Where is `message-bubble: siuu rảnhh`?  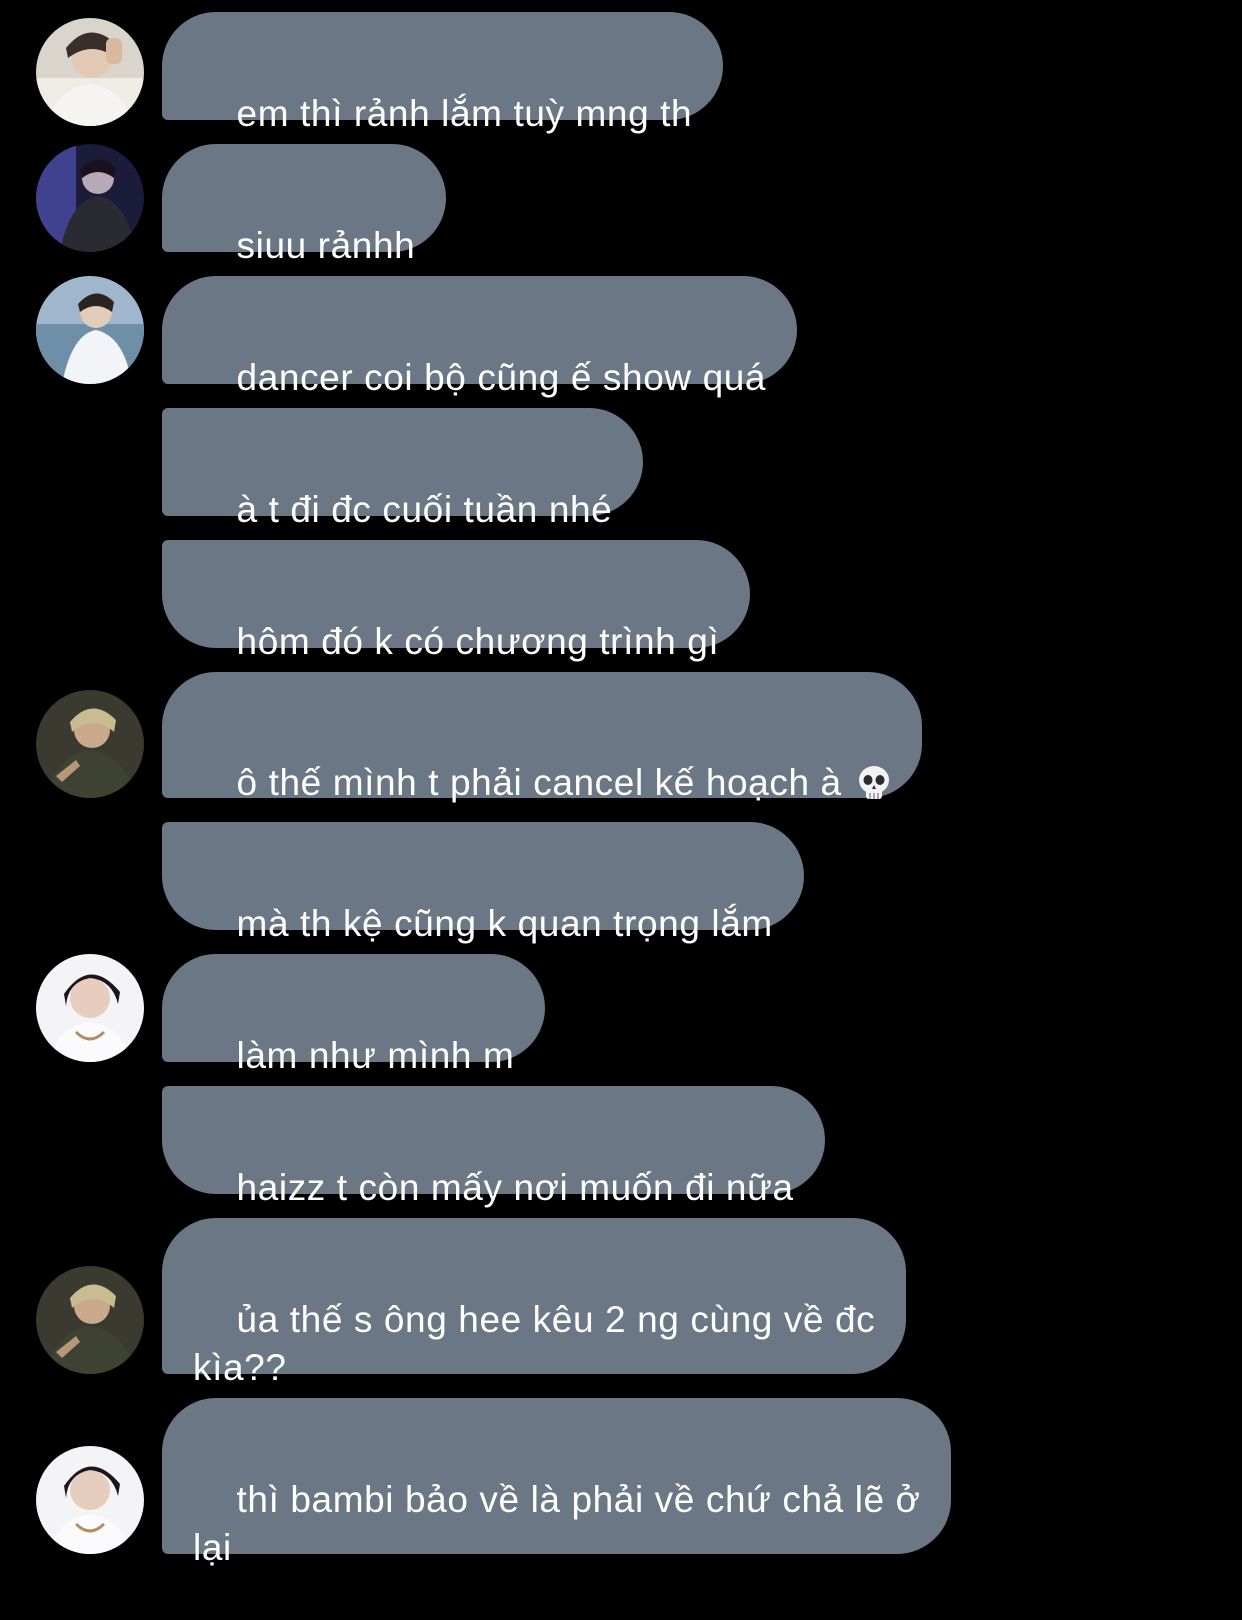 message-bubble: siuu rảnhh is located at coordinates (304, 205).